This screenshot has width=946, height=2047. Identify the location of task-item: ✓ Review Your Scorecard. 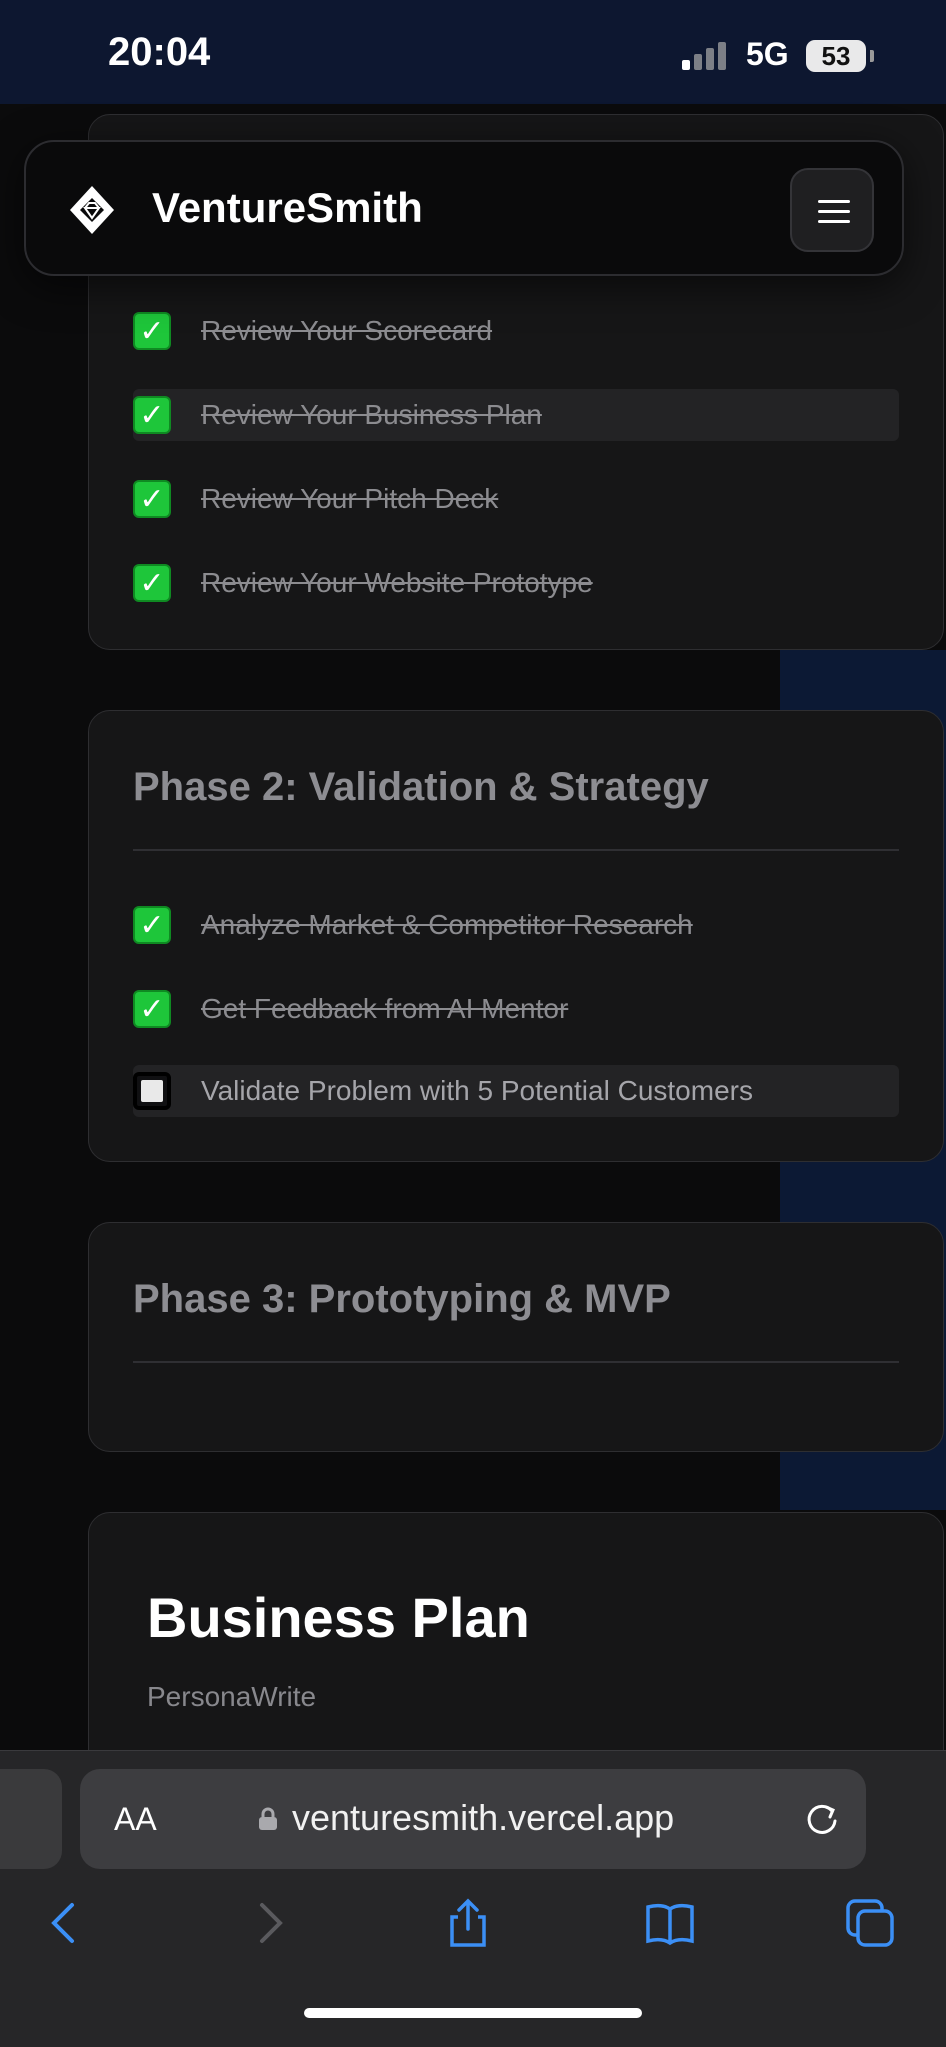
(516, 331).